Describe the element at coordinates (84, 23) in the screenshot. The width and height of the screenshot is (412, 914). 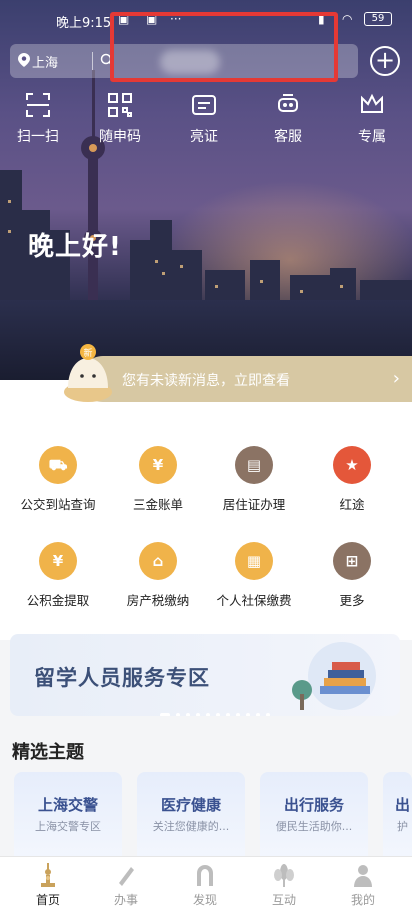
I see `status-time: 晚上9:15` at that location.